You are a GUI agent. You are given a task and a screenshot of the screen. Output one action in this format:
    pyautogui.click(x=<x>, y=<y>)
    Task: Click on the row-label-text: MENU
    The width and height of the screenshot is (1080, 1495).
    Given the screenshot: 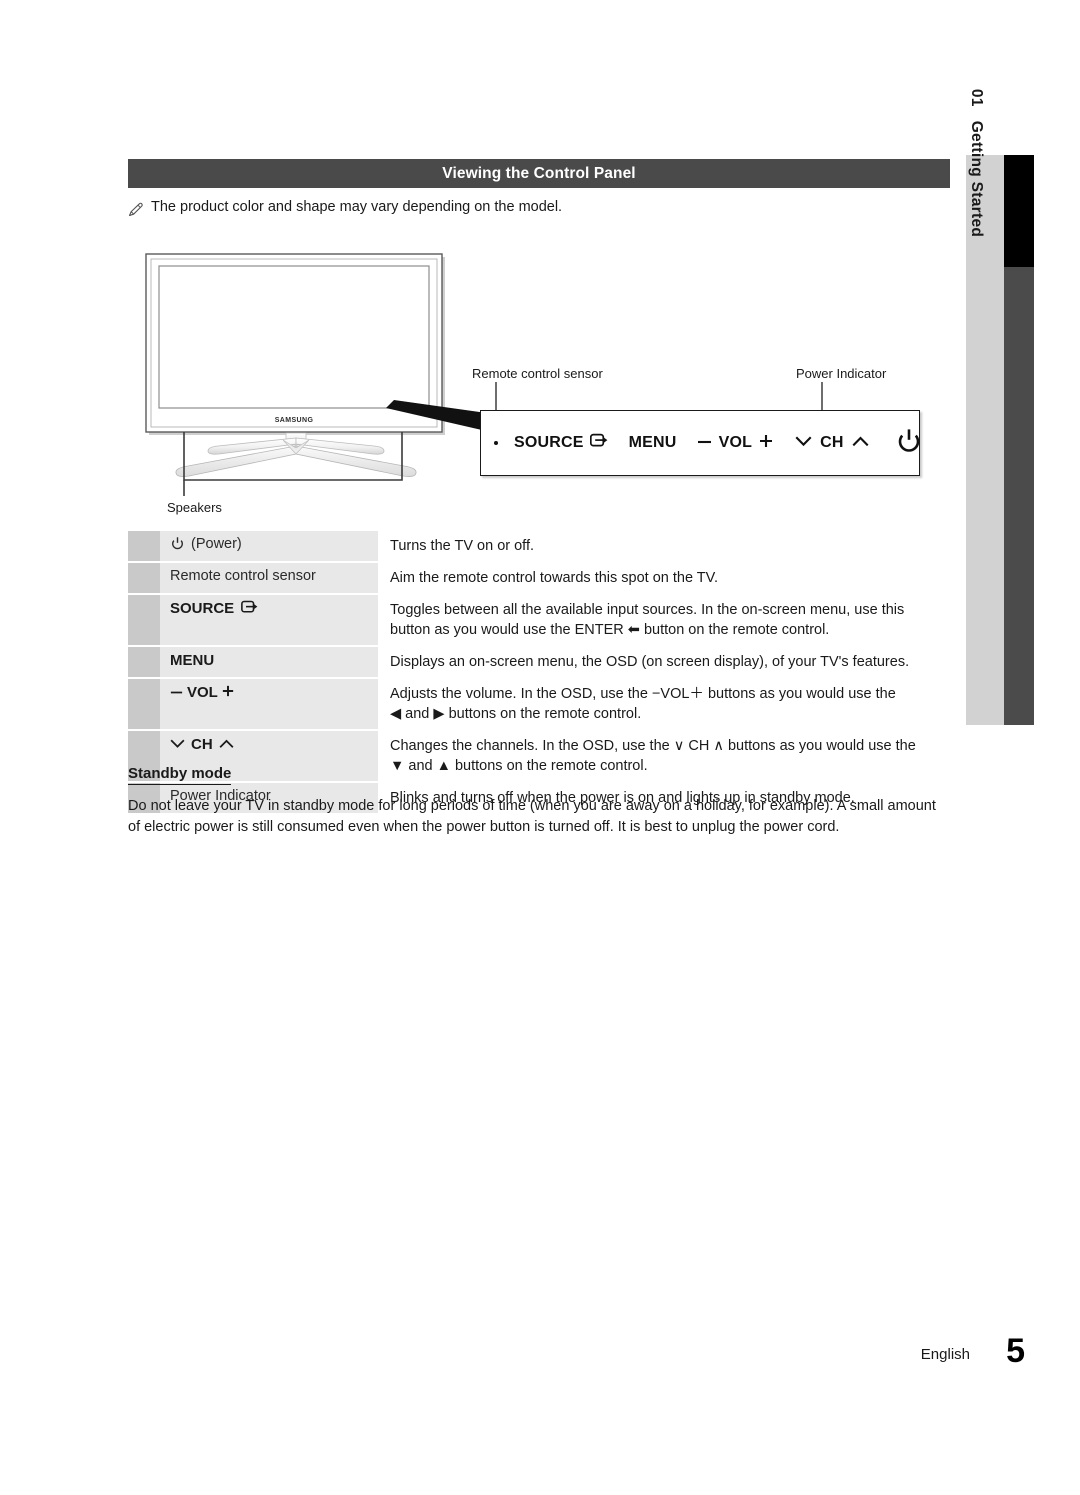 What is the action you would take?
    pyautogui.click(x=192, y=660)
    